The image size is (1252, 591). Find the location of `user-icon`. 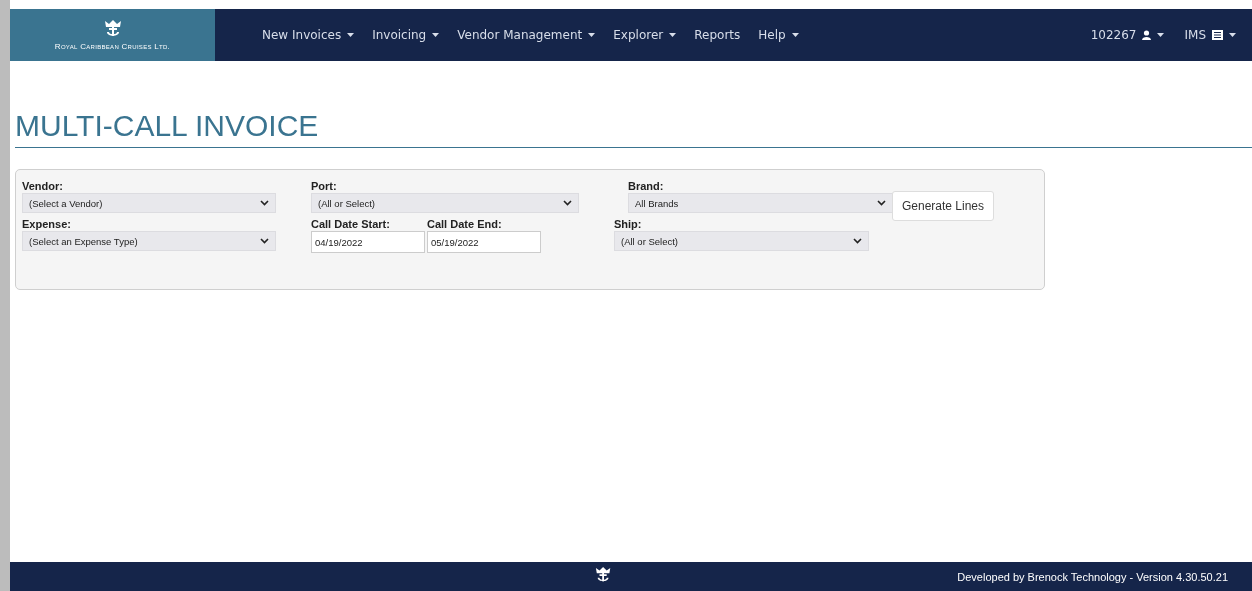

user-icon is located at coordinates (1147, 35).